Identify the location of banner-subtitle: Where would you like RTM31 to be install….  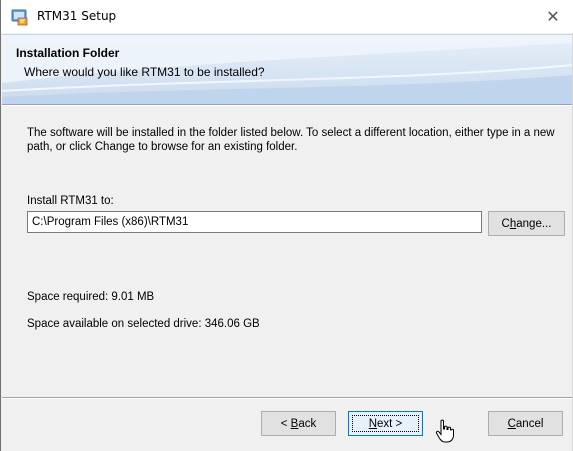
(144, 72).